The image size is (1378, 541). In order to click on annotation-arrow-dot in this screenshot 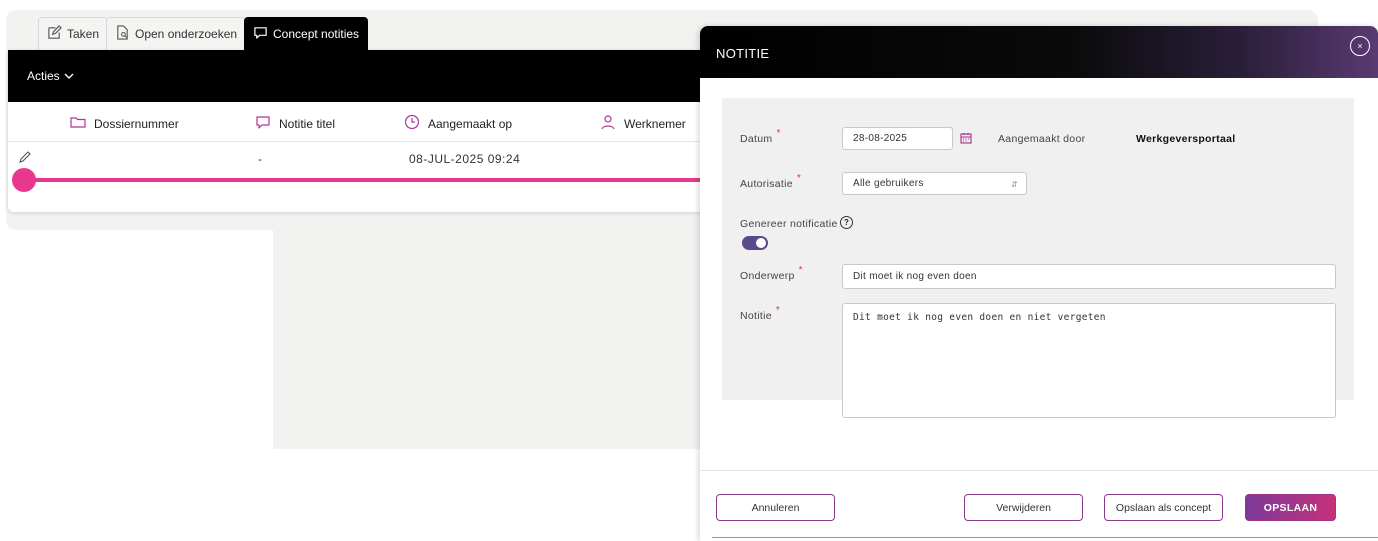, I will do `click(24, 180)`.